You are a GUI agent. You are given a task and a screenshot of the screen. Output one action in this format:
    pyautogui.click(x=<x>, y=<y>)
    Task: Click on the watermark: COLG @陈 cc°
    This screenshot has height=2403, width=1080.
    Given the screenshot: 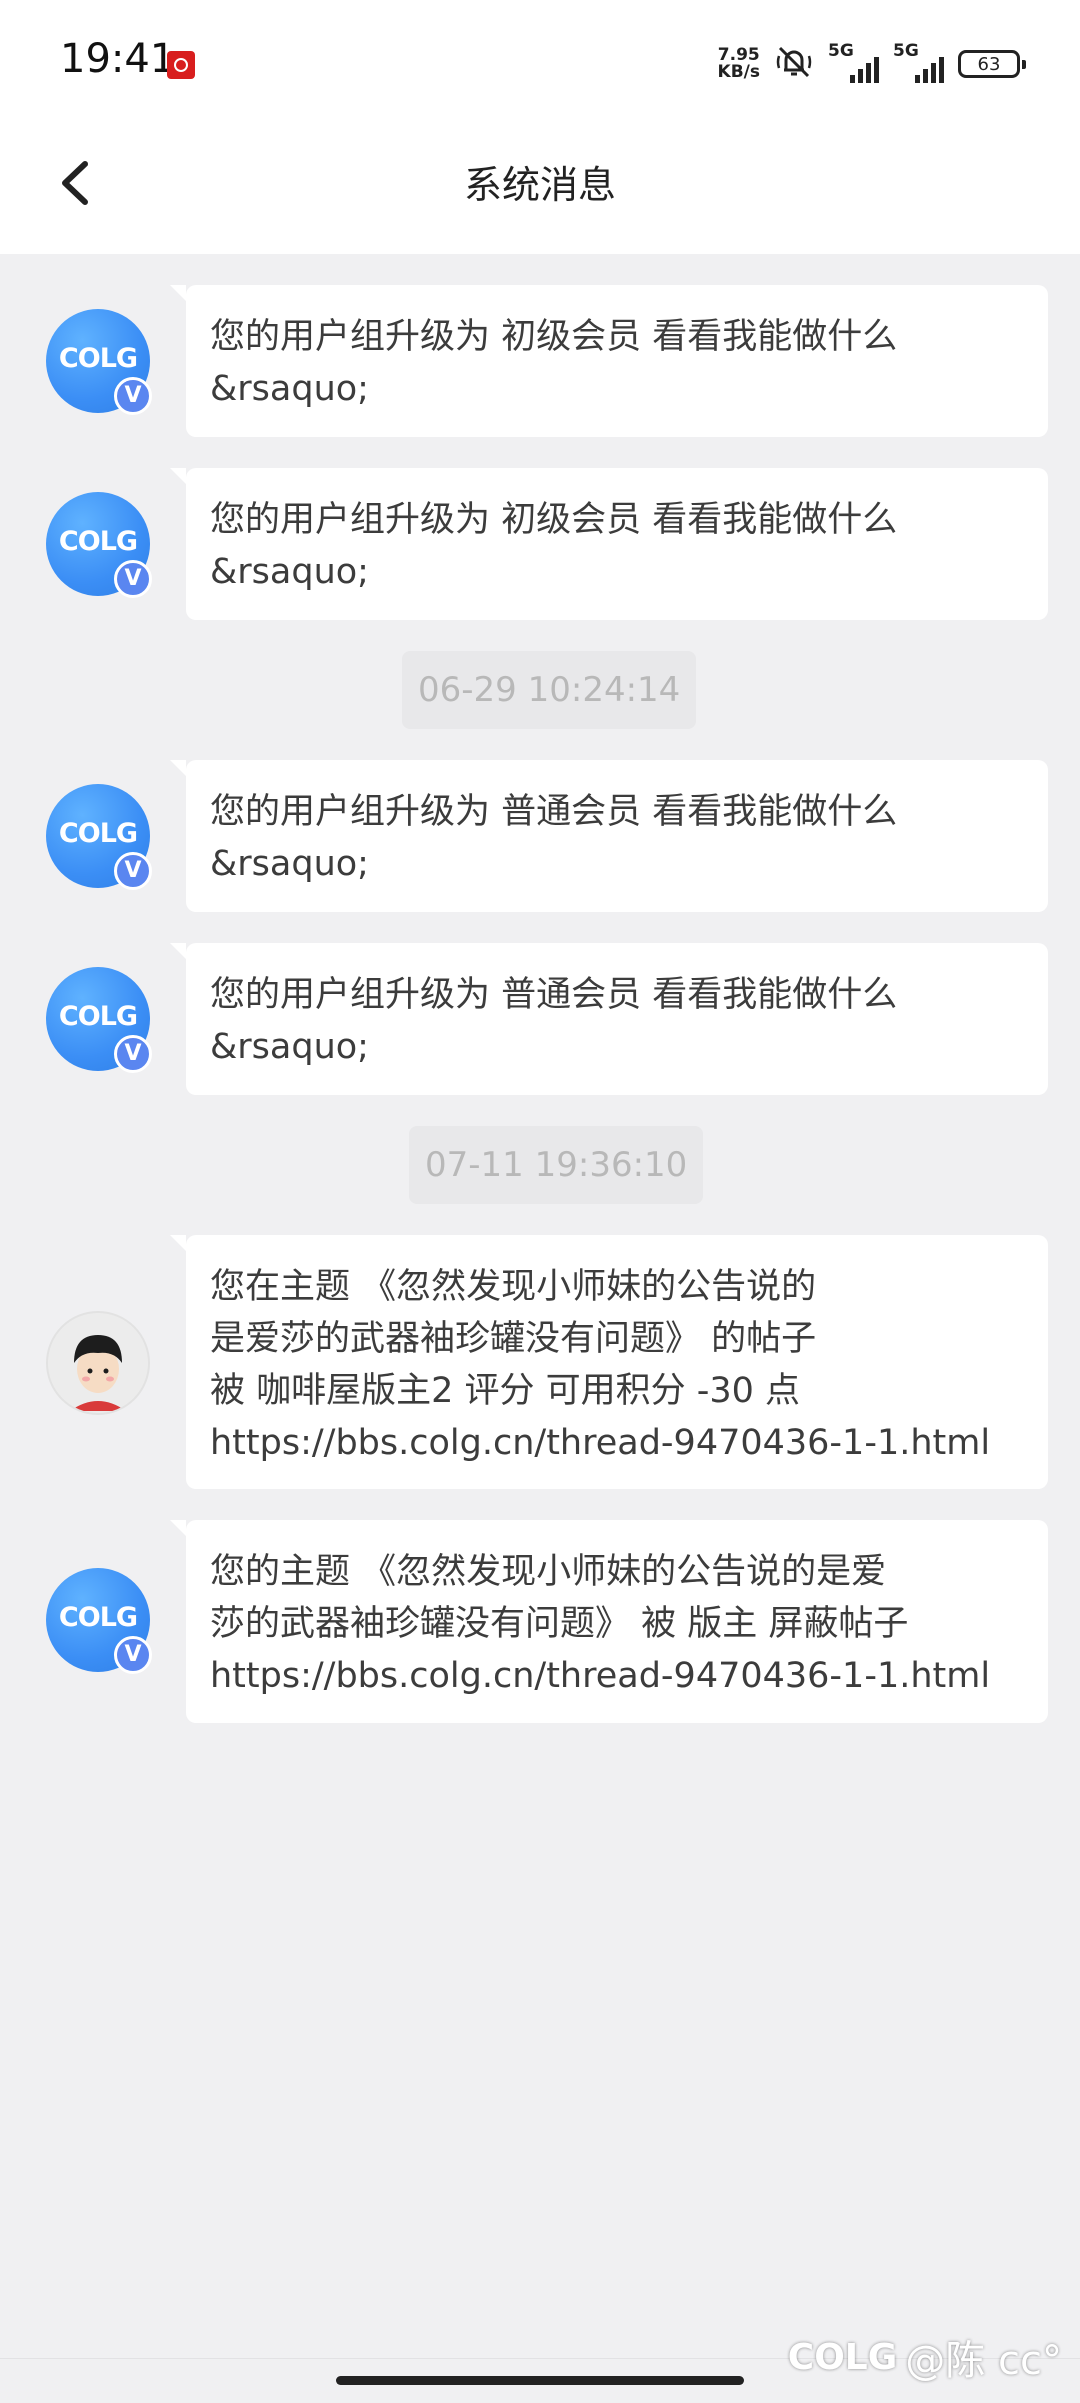 What is the action you would take?
    pyautogui.click(x=925, y=2357)
    